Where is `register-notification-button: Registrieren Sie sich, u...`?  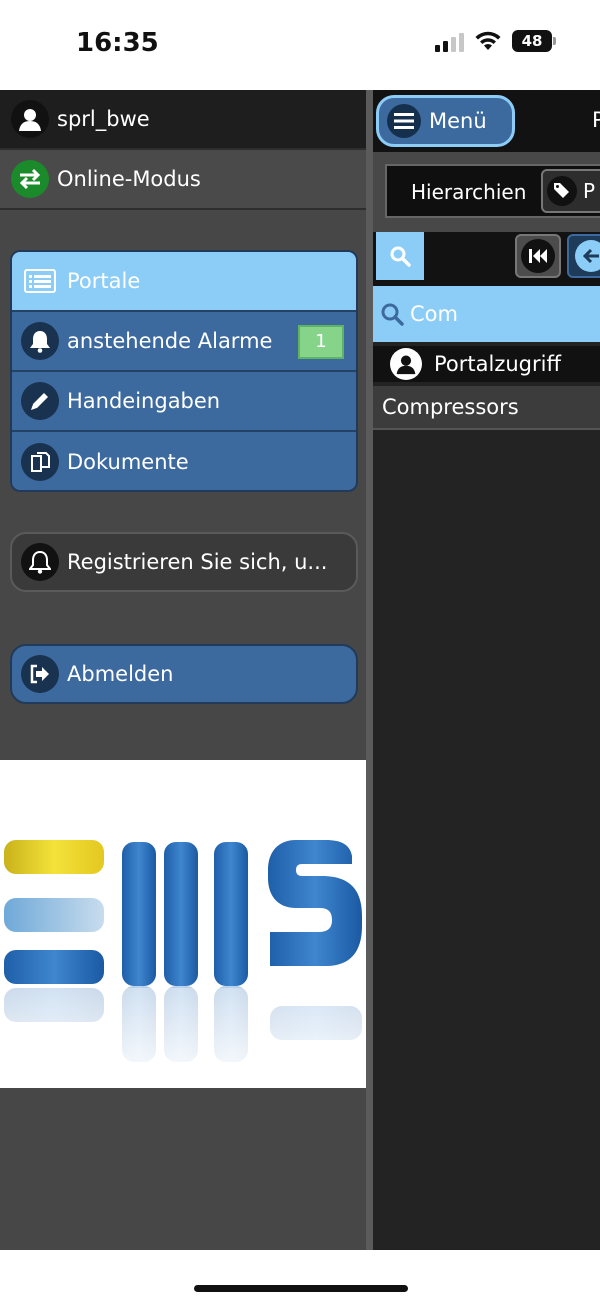 register-notification-button: Registrieren Sie sich, u... is located at coordinates (184, 562).